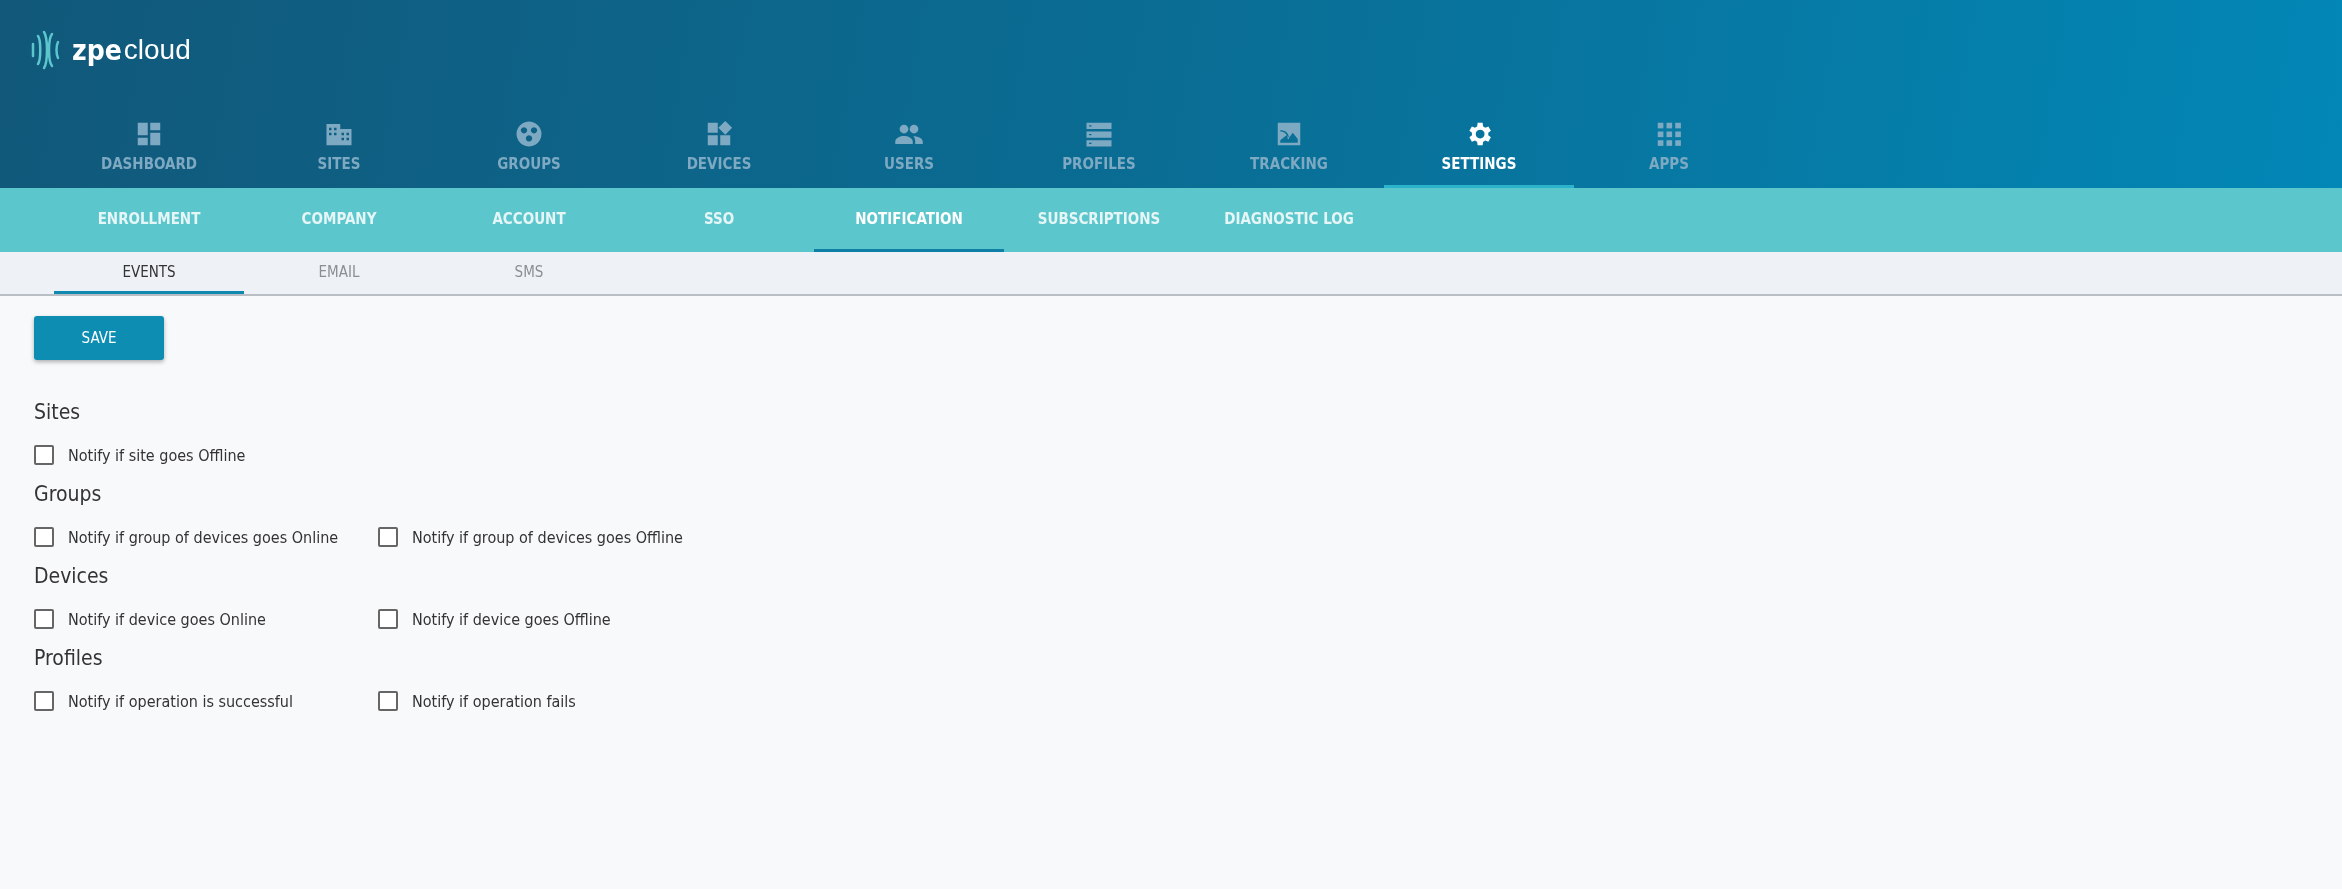 The image size is (2342, 889). What do you see at coordinates (1669, 147) in the screenshot?
I see `nav-tab: APPS` at bounding box center [1669, 147].